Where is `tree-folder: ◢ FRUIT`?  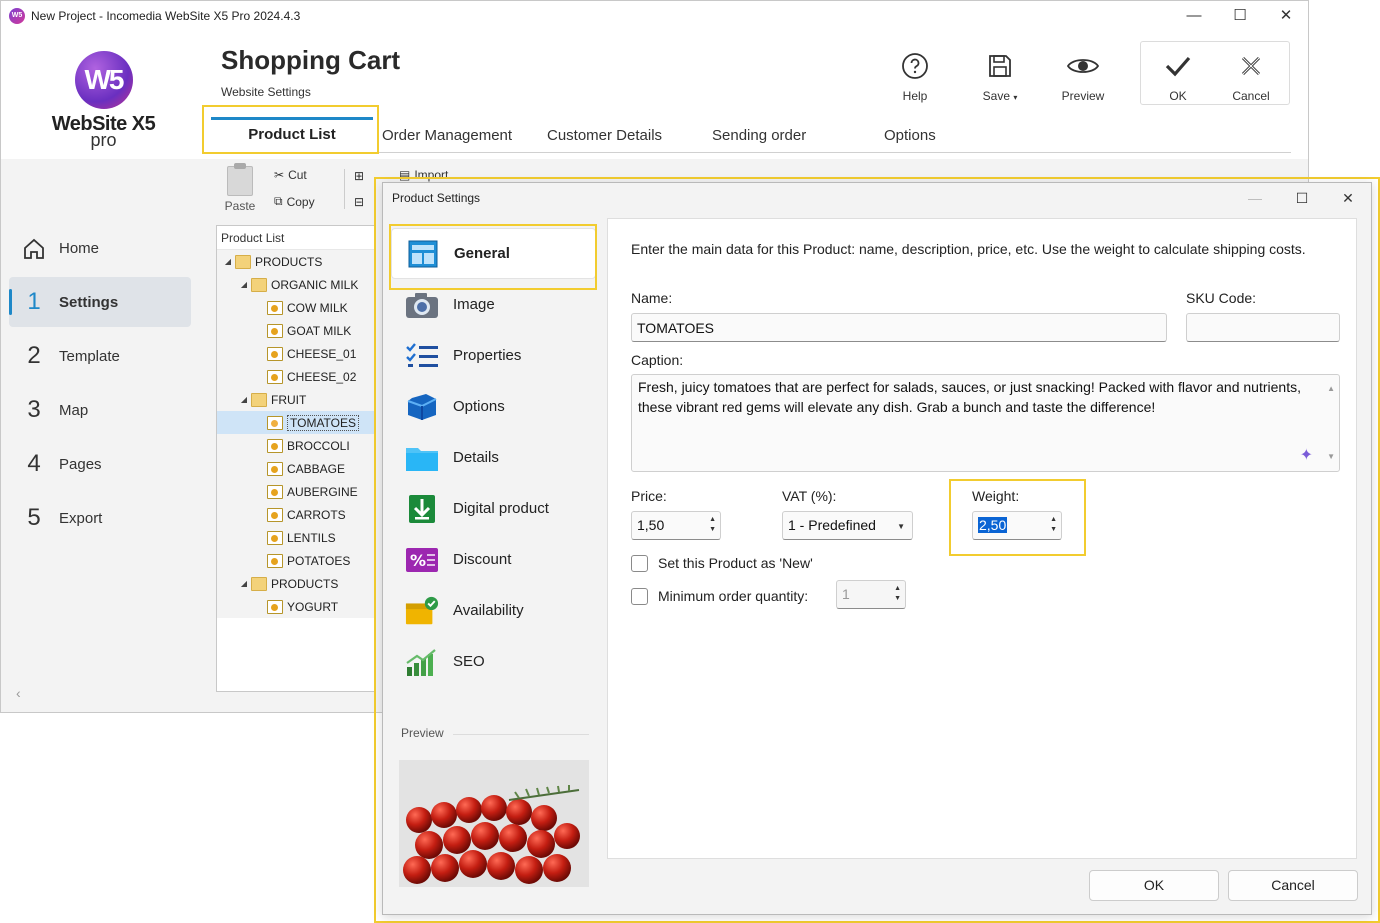
tree-folder: ◢ FRUIT is located at coordinates (296, 399).